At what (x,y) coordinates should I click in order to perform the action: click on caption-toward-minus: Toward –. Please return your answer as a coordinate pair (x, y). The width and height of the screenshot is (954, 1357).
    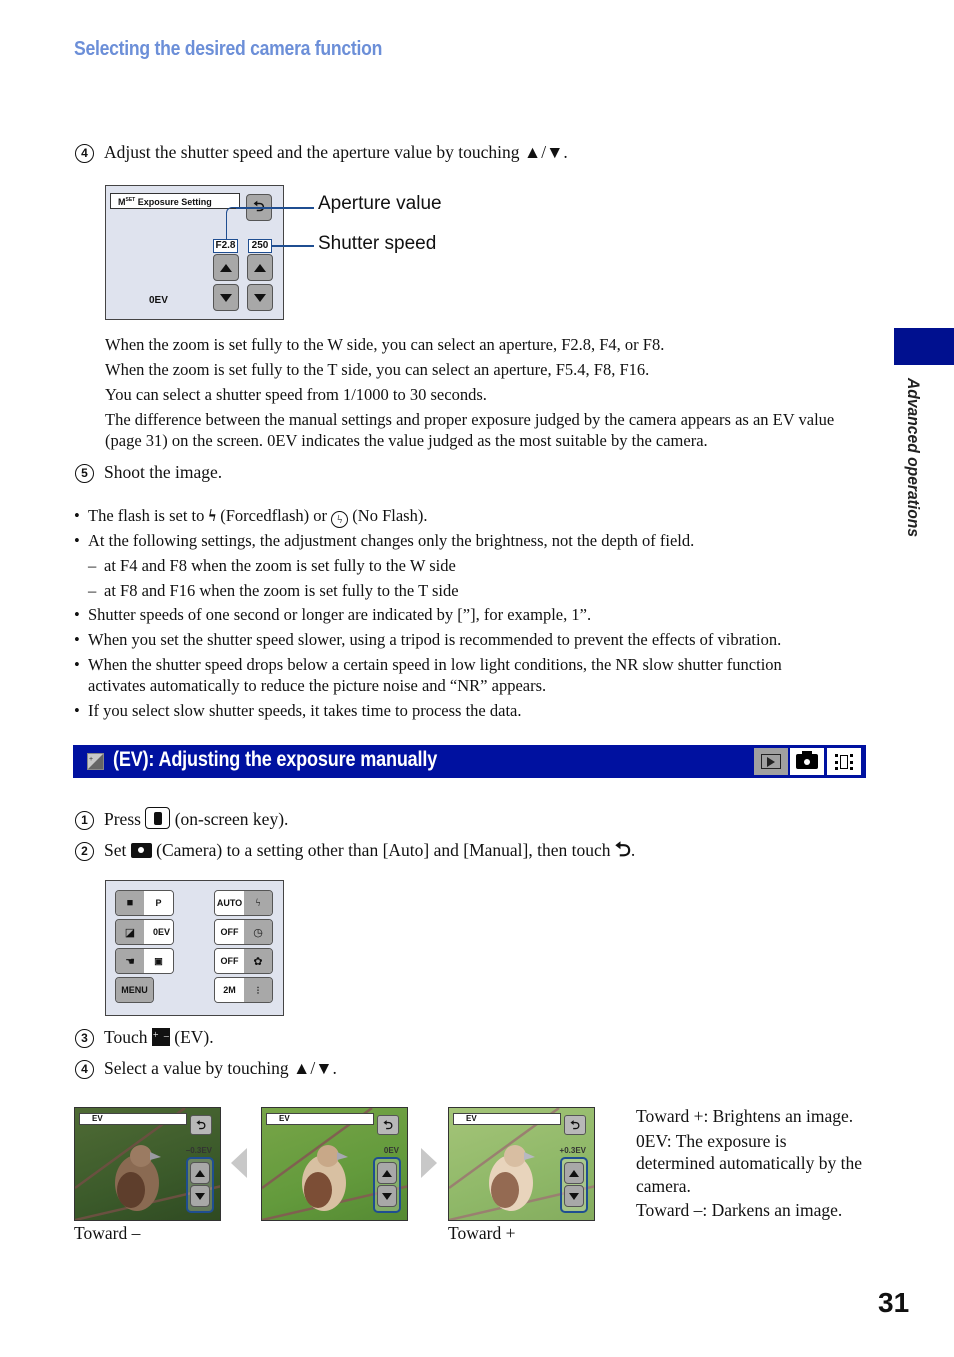
    Looking at the image, I should click on (107, 1233).